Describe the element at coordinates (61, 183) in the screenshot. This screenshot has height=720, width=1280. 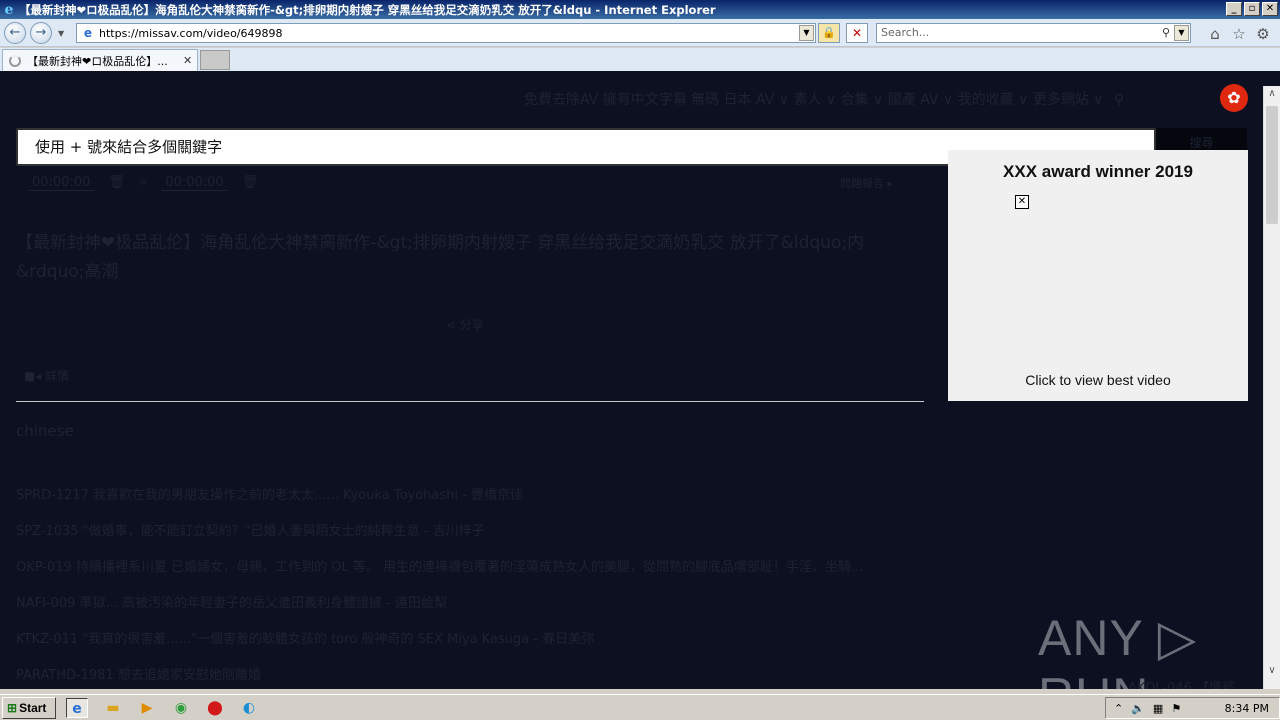
I see `time-from-field: 00:00:00` at that location.